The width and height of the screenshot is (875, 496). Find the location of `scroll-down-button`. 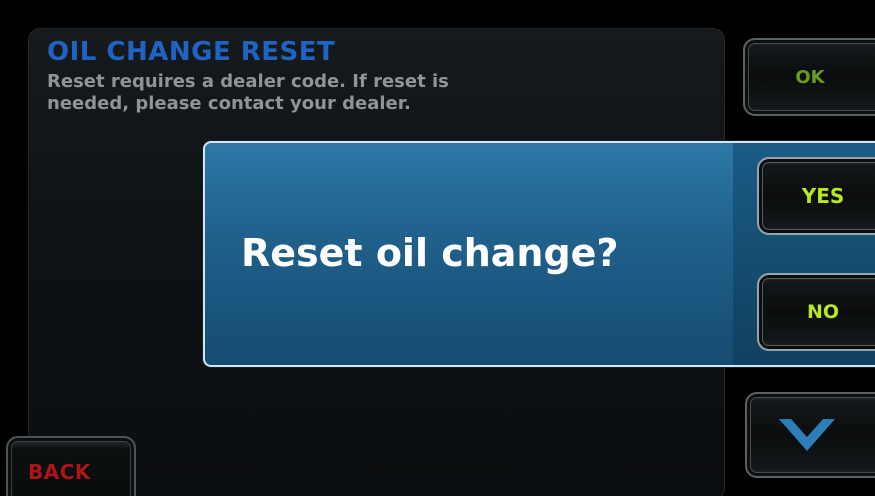

scroll-down-button is located at coordinates (810, 435).